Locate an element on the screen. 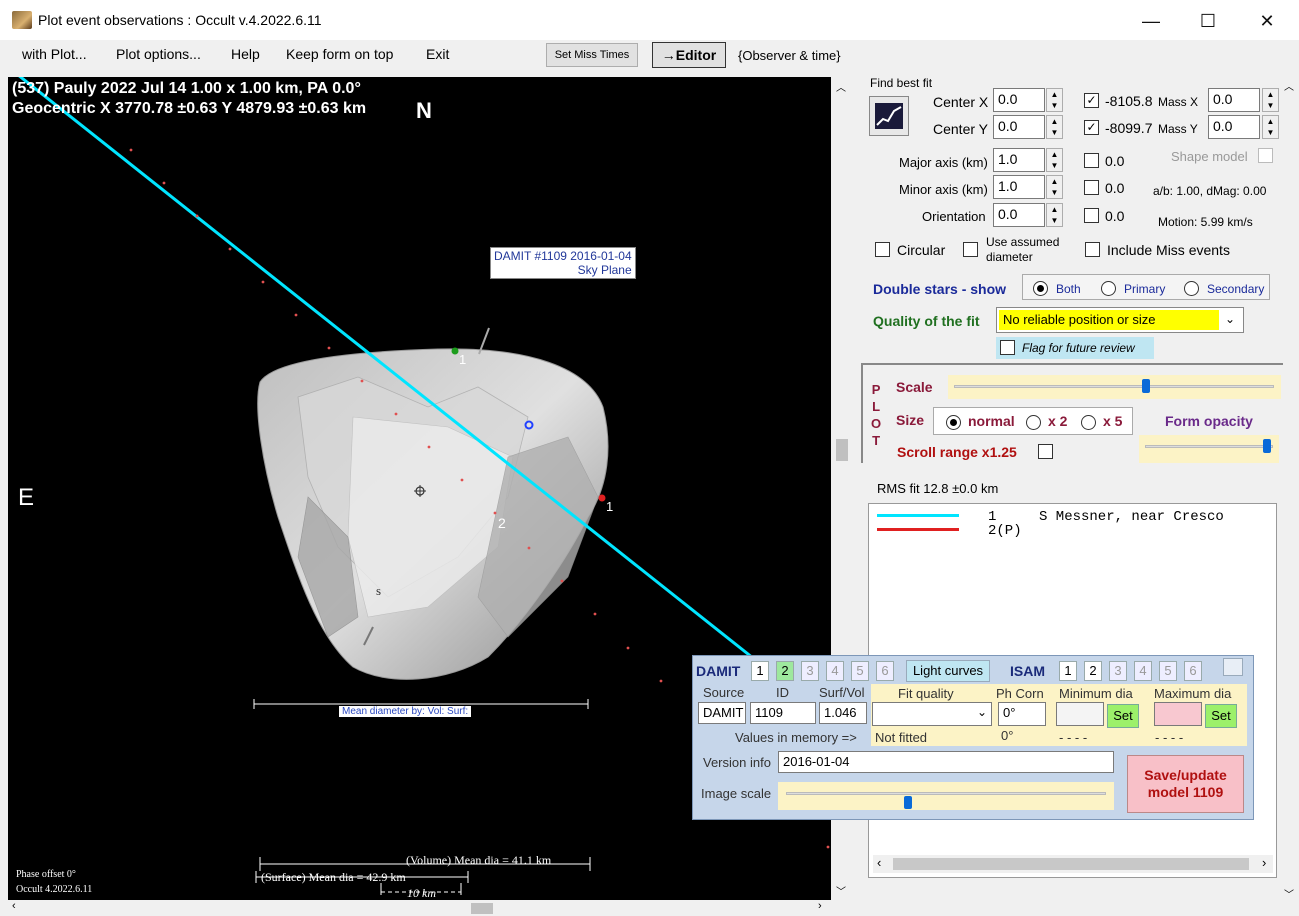 The height and width of the screenshot is (916, 1299). size-x2-radio is located at coordinates (1033, 422).